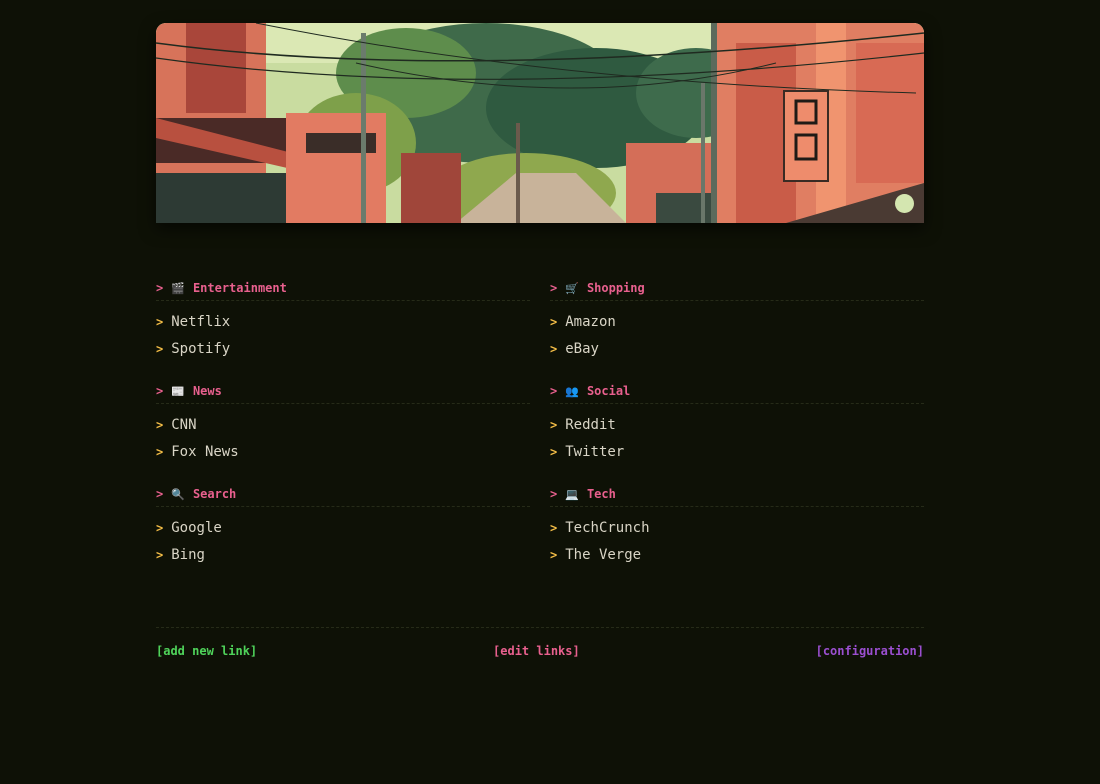 Image resolution: width=1100 pixels, height=784 pixels. What do you see at coordinates (737, 455) in the screenshot?
I see `link-twitter: > Twitter` at bounding box center [737, 455].